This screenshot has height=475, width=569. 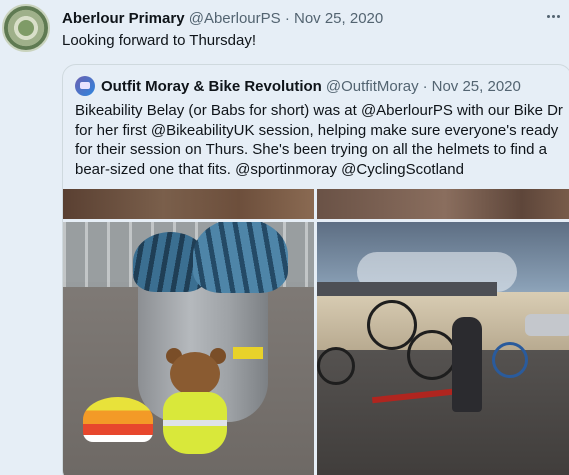 What do you see at coordinates (407, 289) in the screenshot?
I see `roof-shape` at bounding box center [407, 289].